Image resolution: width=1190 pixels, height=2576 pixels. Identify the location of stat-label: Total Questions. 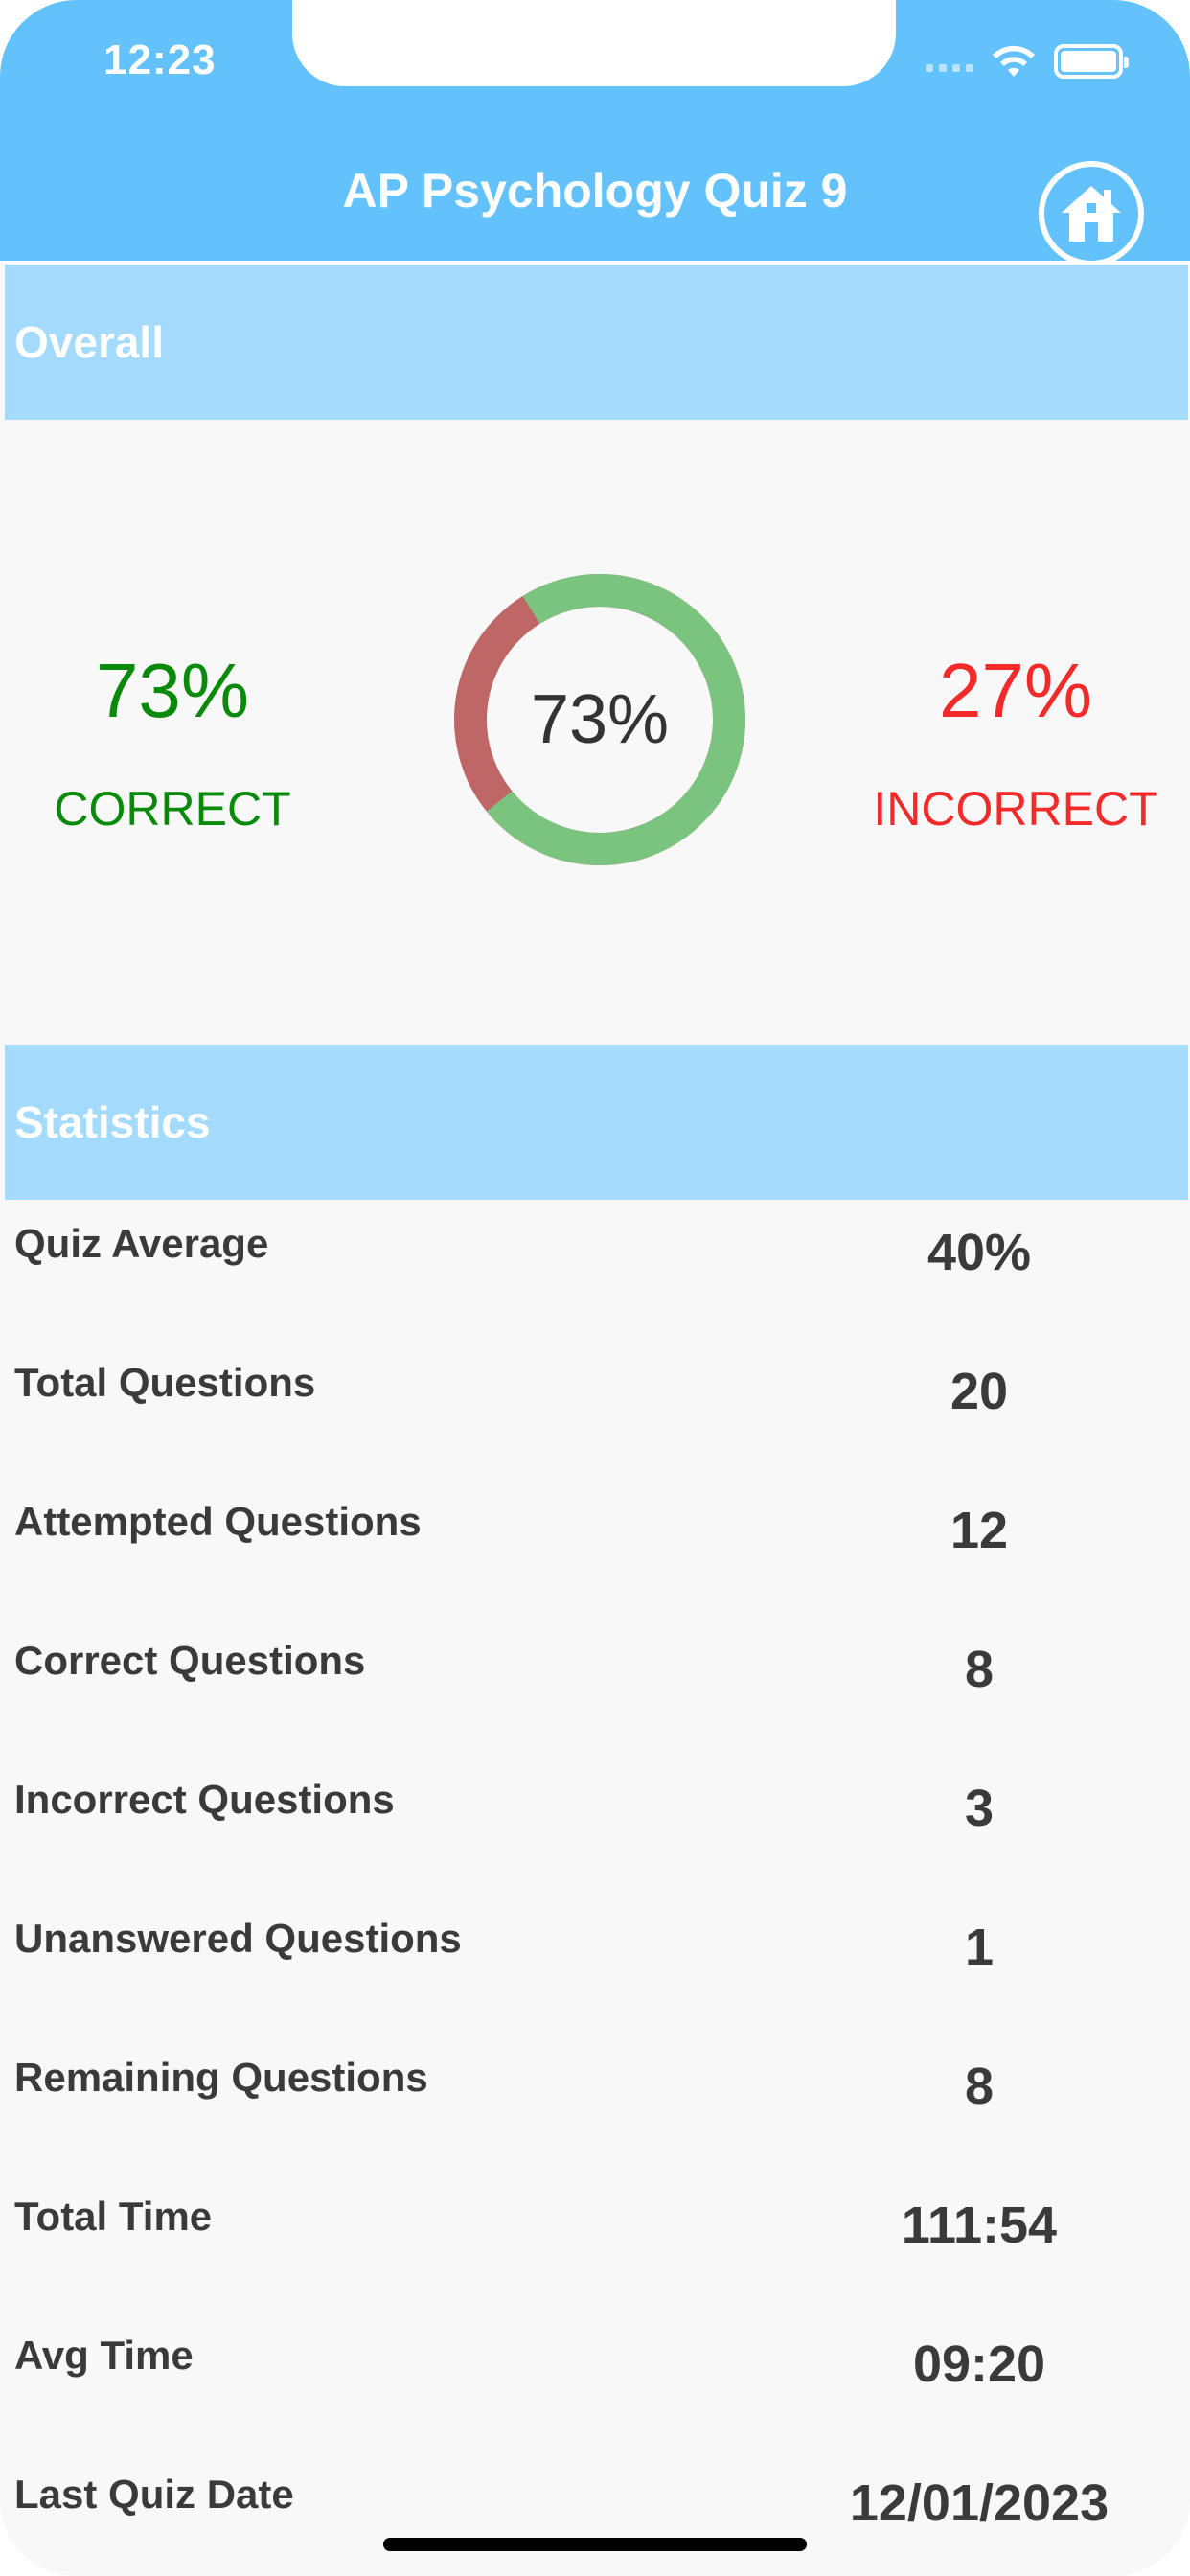
(165, 1382).